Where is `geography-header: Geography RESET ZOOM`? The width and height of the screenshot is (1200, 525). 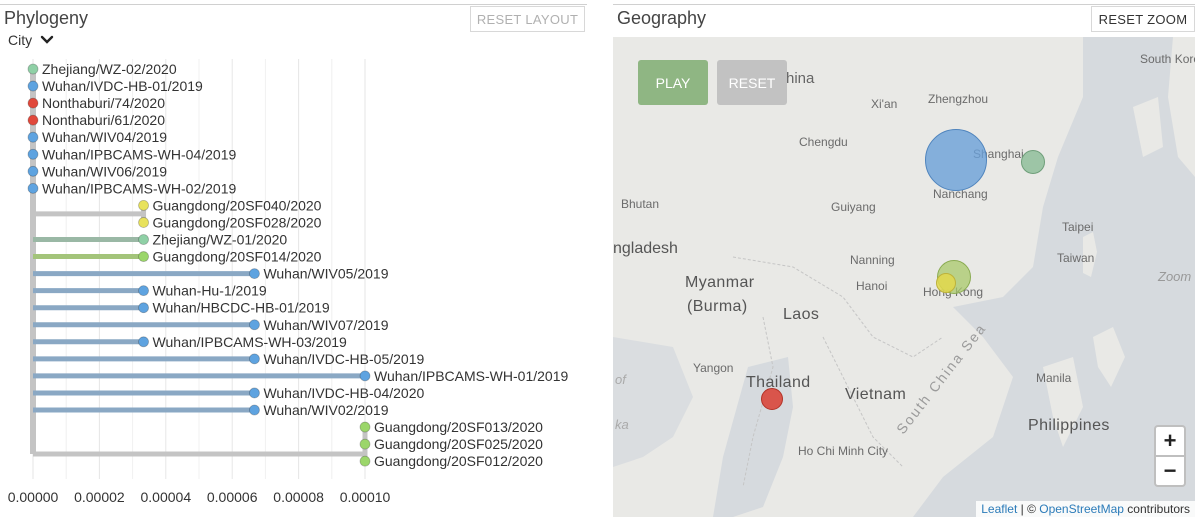
geography-header: Geography RESET ZOOM is located at coordinates (904, 19).